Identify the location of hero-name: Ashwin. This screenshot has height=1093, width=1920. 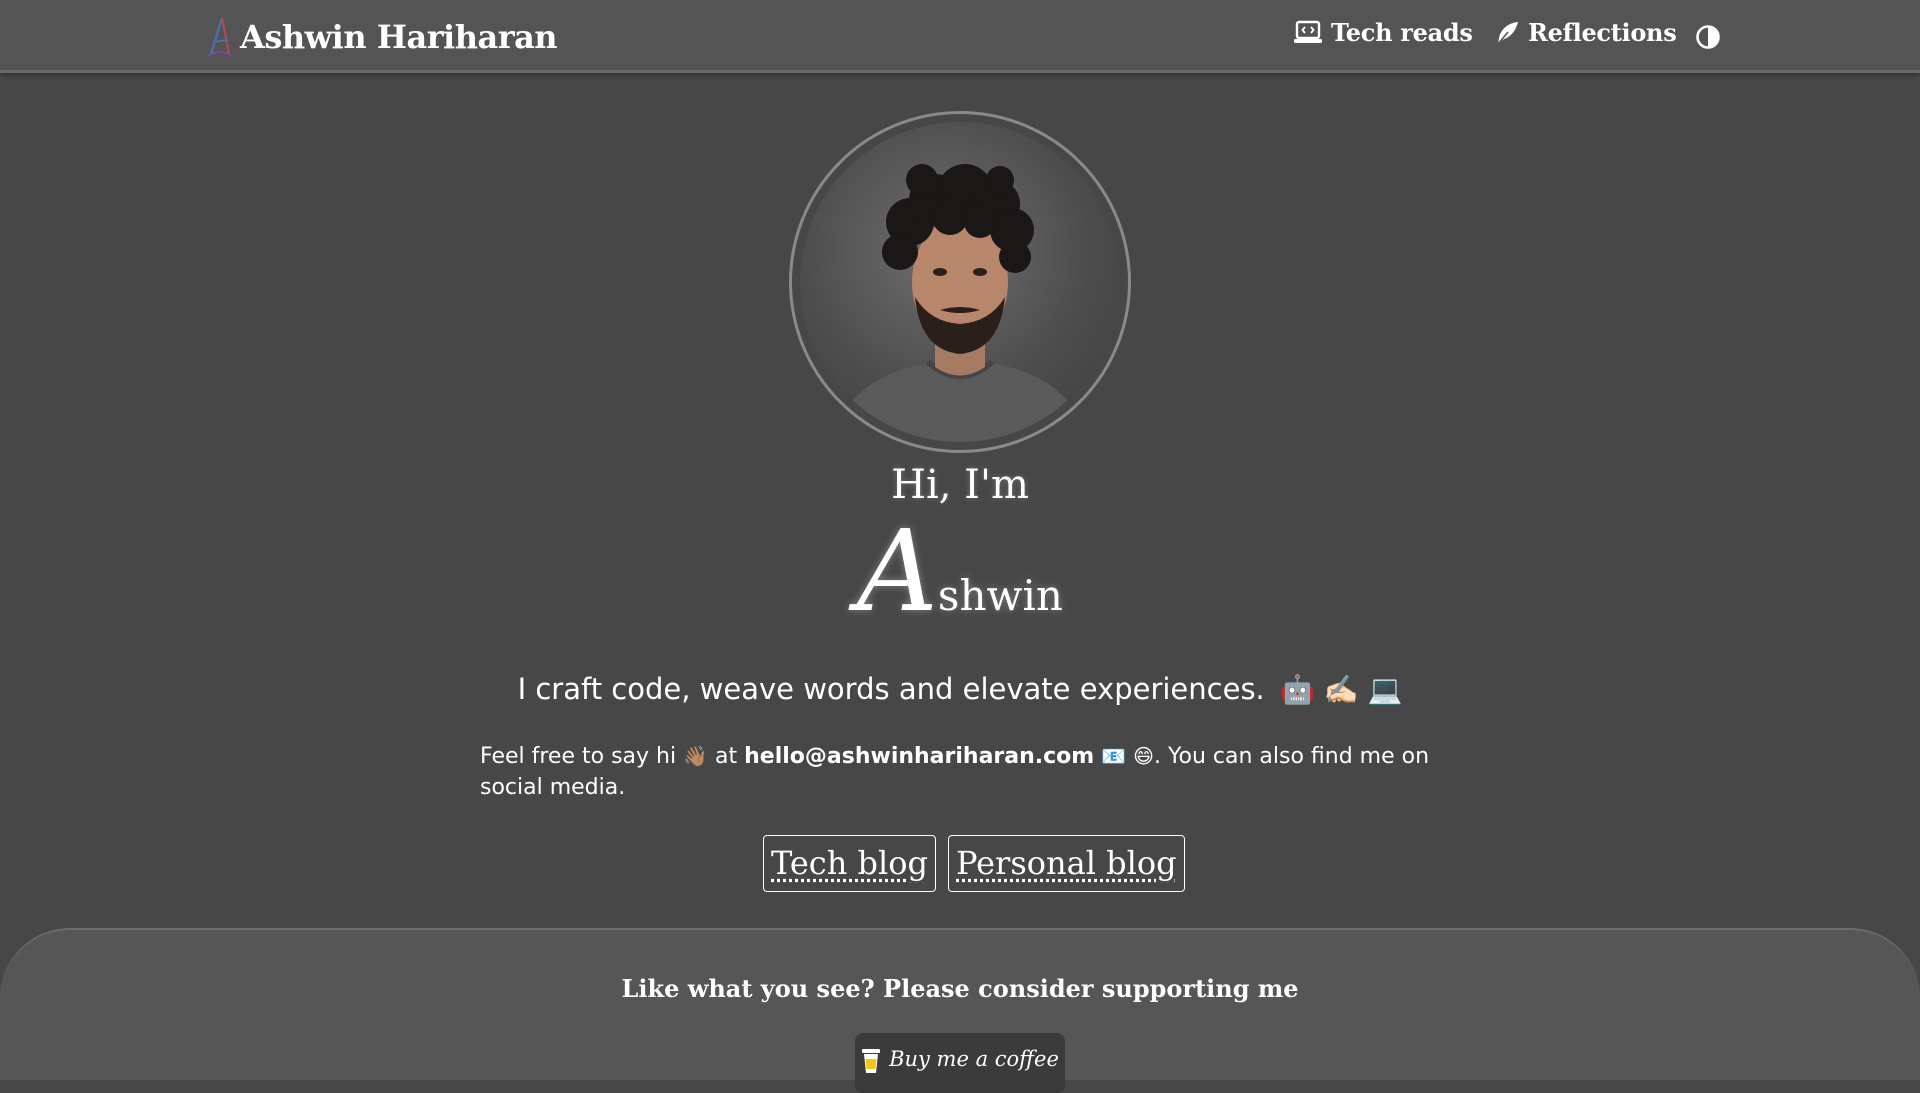
(960, 572).